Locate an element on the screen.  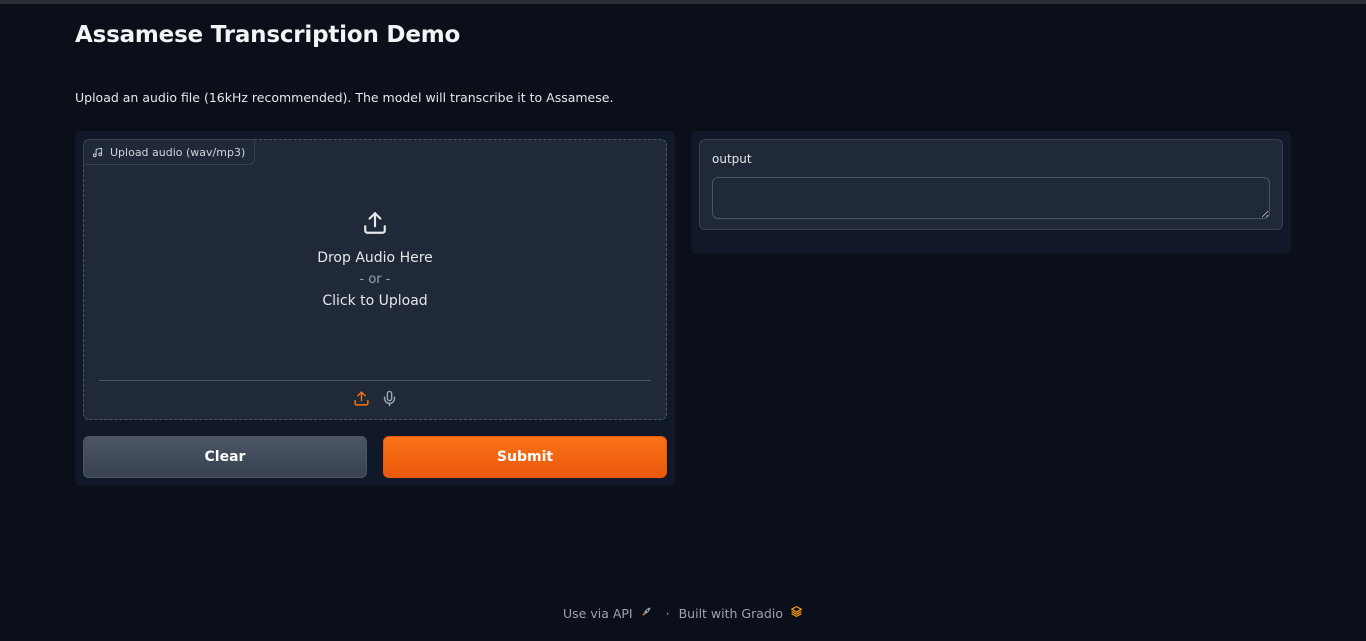
click-to-upload-text: Click to Upload is located at coordinates (374, 301).